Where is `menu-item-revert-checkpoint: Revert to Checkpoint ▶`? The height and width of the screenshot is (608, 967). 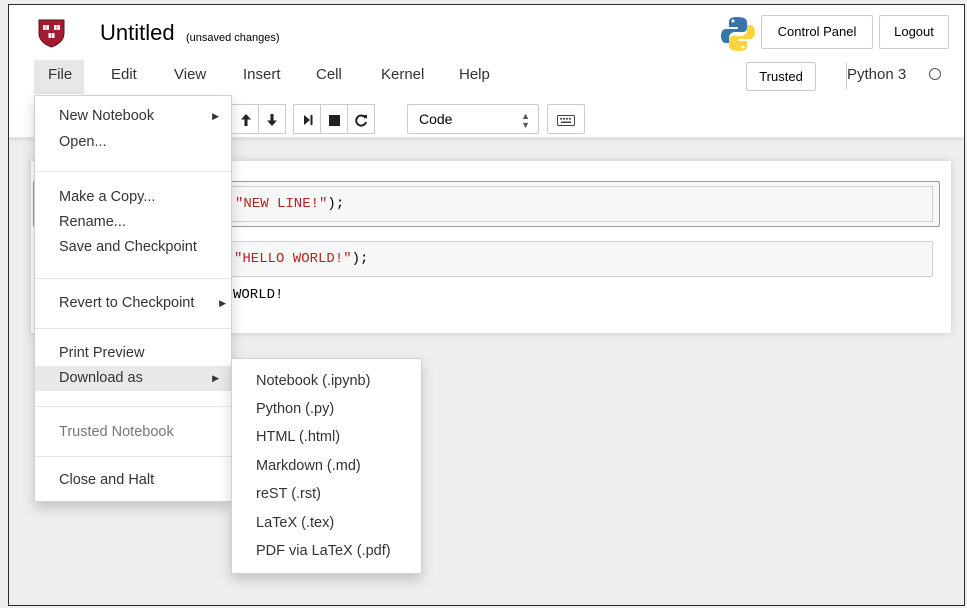
menu-item-revert-checkpoint: Revert to Checkpoint ▶ is located at coordinates (133, 303).